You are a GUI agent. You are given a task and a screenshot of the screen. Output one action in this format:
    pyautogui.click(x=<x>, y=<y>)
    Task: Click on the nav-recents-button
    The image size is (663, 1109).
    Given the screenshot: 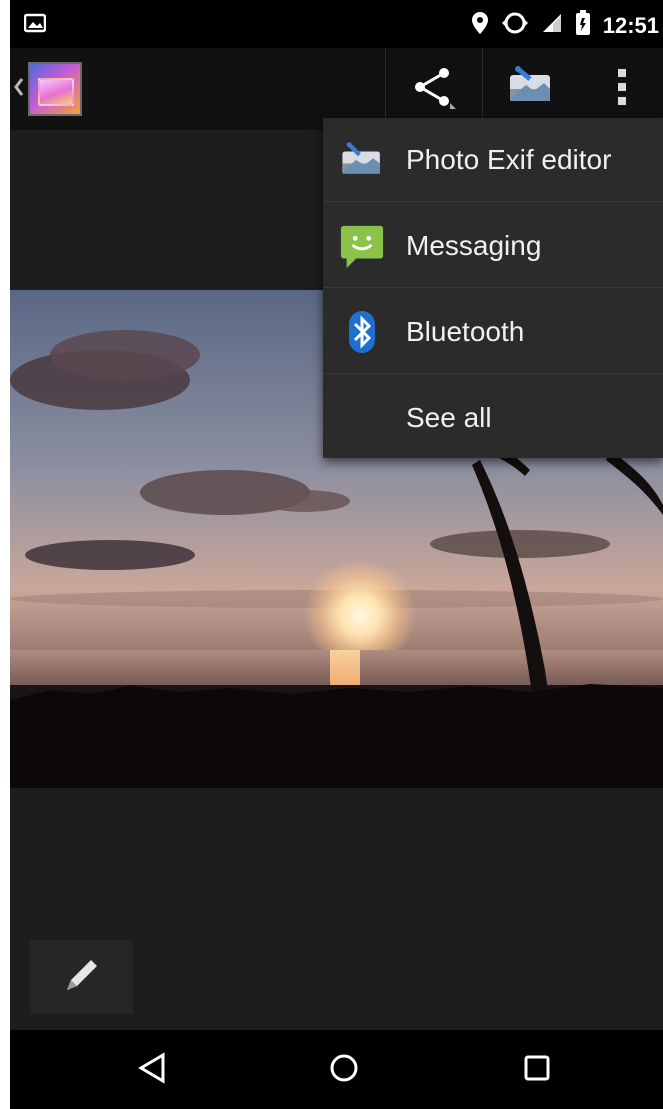 What is the action you would take?
    pyautogui.click(x=537, y=1070)
    